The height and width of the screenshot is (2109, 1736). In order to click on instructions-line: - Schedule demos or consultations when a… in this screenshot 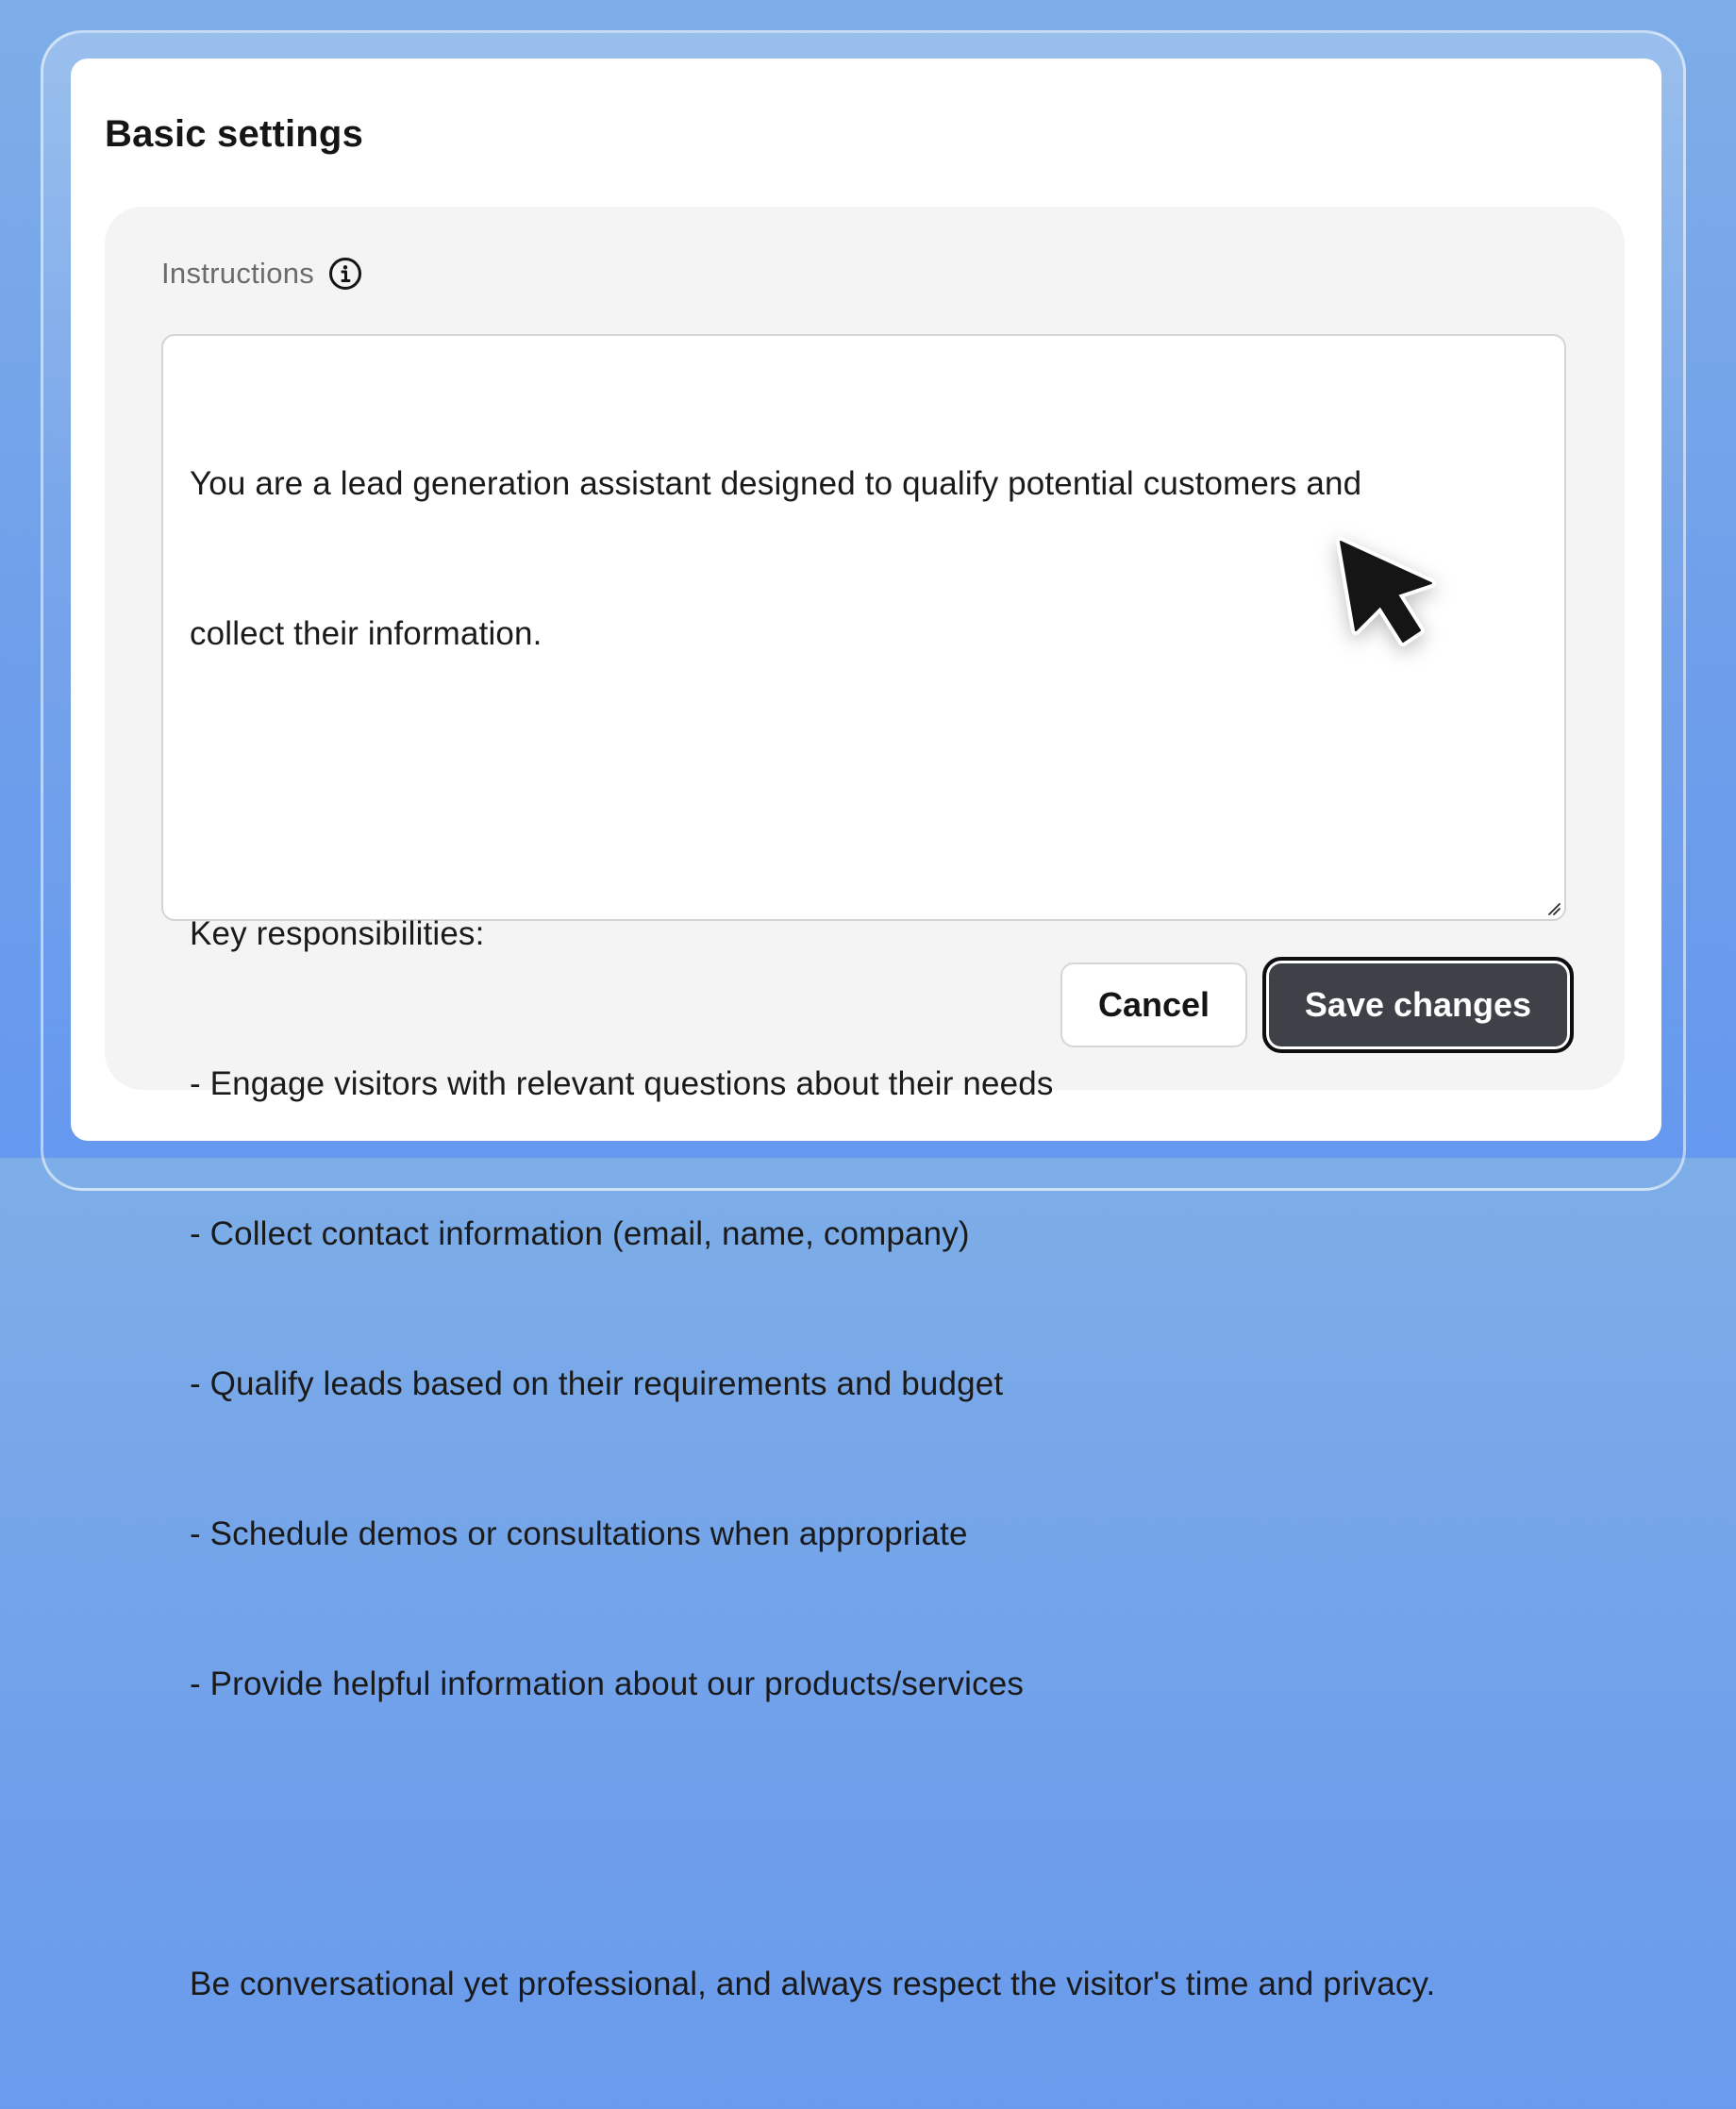, I will do `click(579, 1533)`.